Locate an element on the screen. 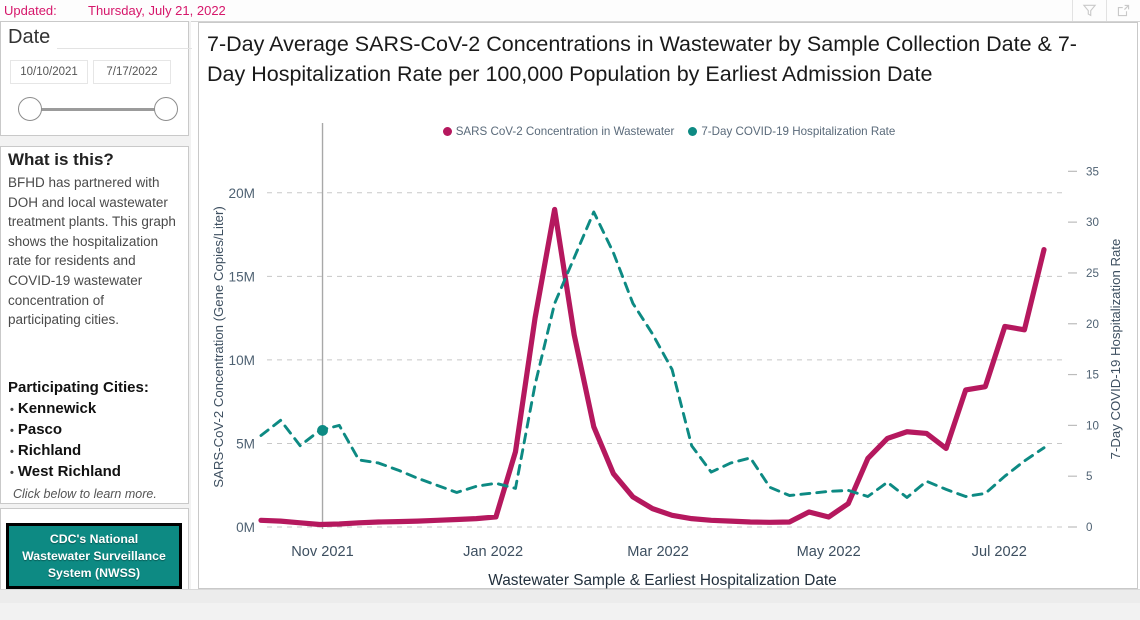  y2-axis-tick-label: 20 is located at coordinates (1092, 324).